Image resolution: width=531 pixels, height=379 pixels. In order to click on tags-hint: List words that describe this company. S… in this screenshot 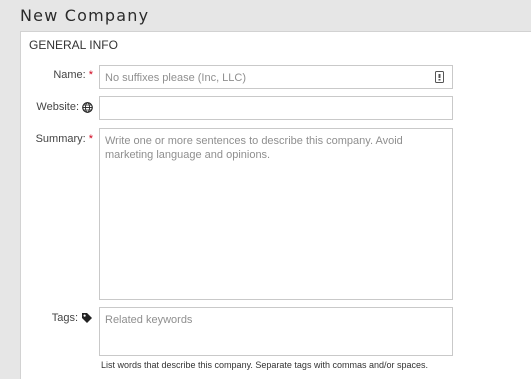, I will do `click(264, 365)`.